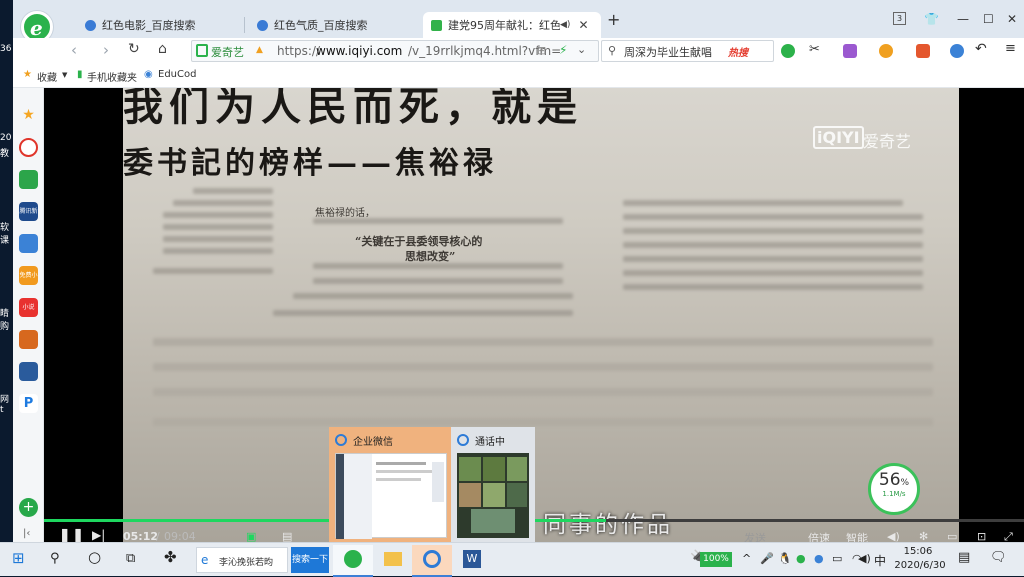 The width and height of the screenshot is (1024, 577). What do you see at coordinates (788, 51) in the screenshot?
I see `extension-green-icon` at bounding box center [788, 51].